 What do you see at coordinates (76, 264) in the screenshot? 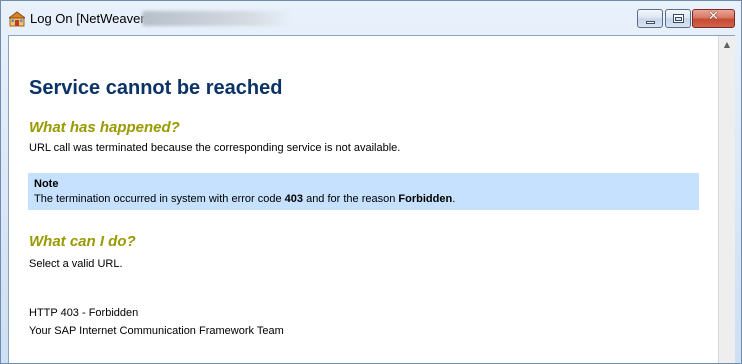
I see `what-can-i-do-text: Select a valid URL.` at bounding box center [76, 264].